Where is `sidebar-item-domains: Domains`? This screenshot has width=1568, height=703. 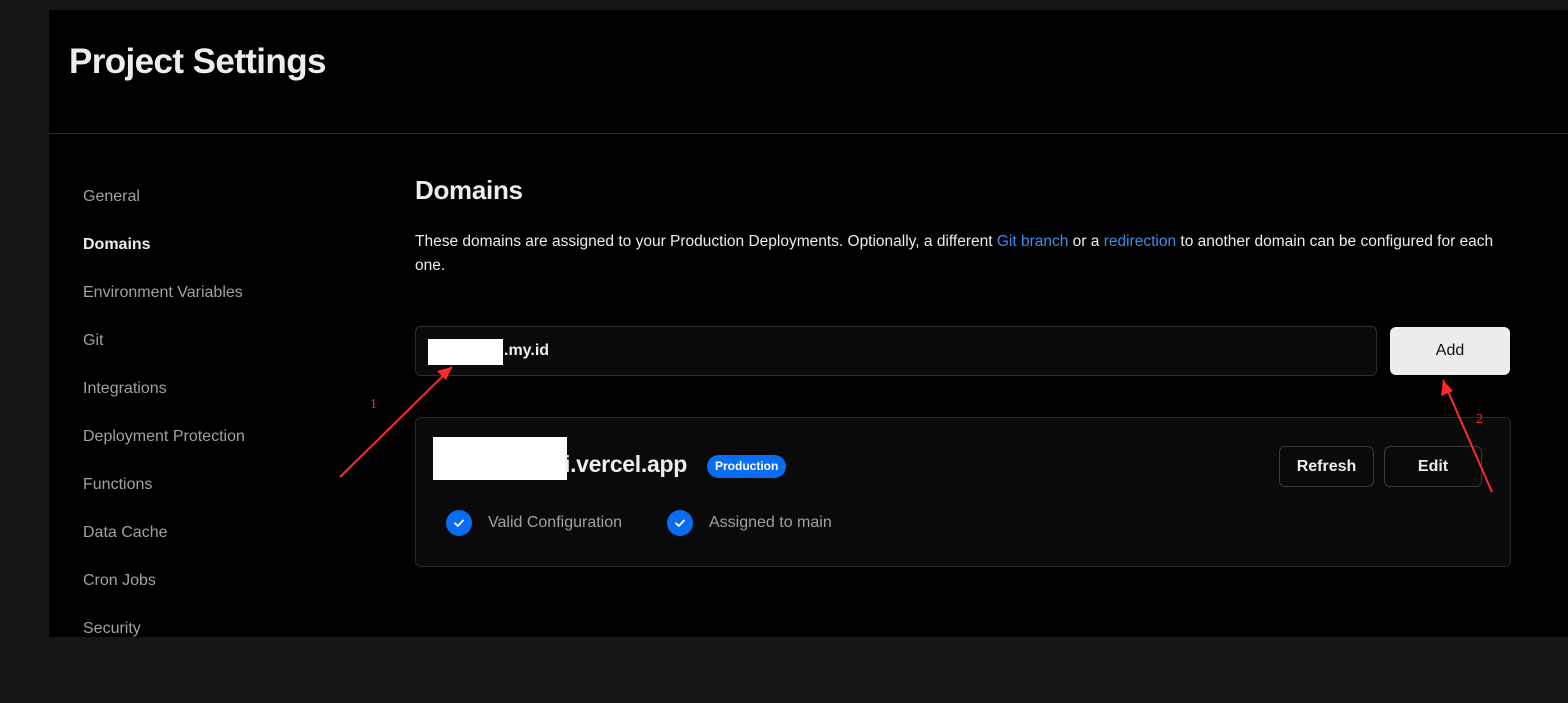 sidebar-item-domains: Domains is located at coordinates (233, 245).